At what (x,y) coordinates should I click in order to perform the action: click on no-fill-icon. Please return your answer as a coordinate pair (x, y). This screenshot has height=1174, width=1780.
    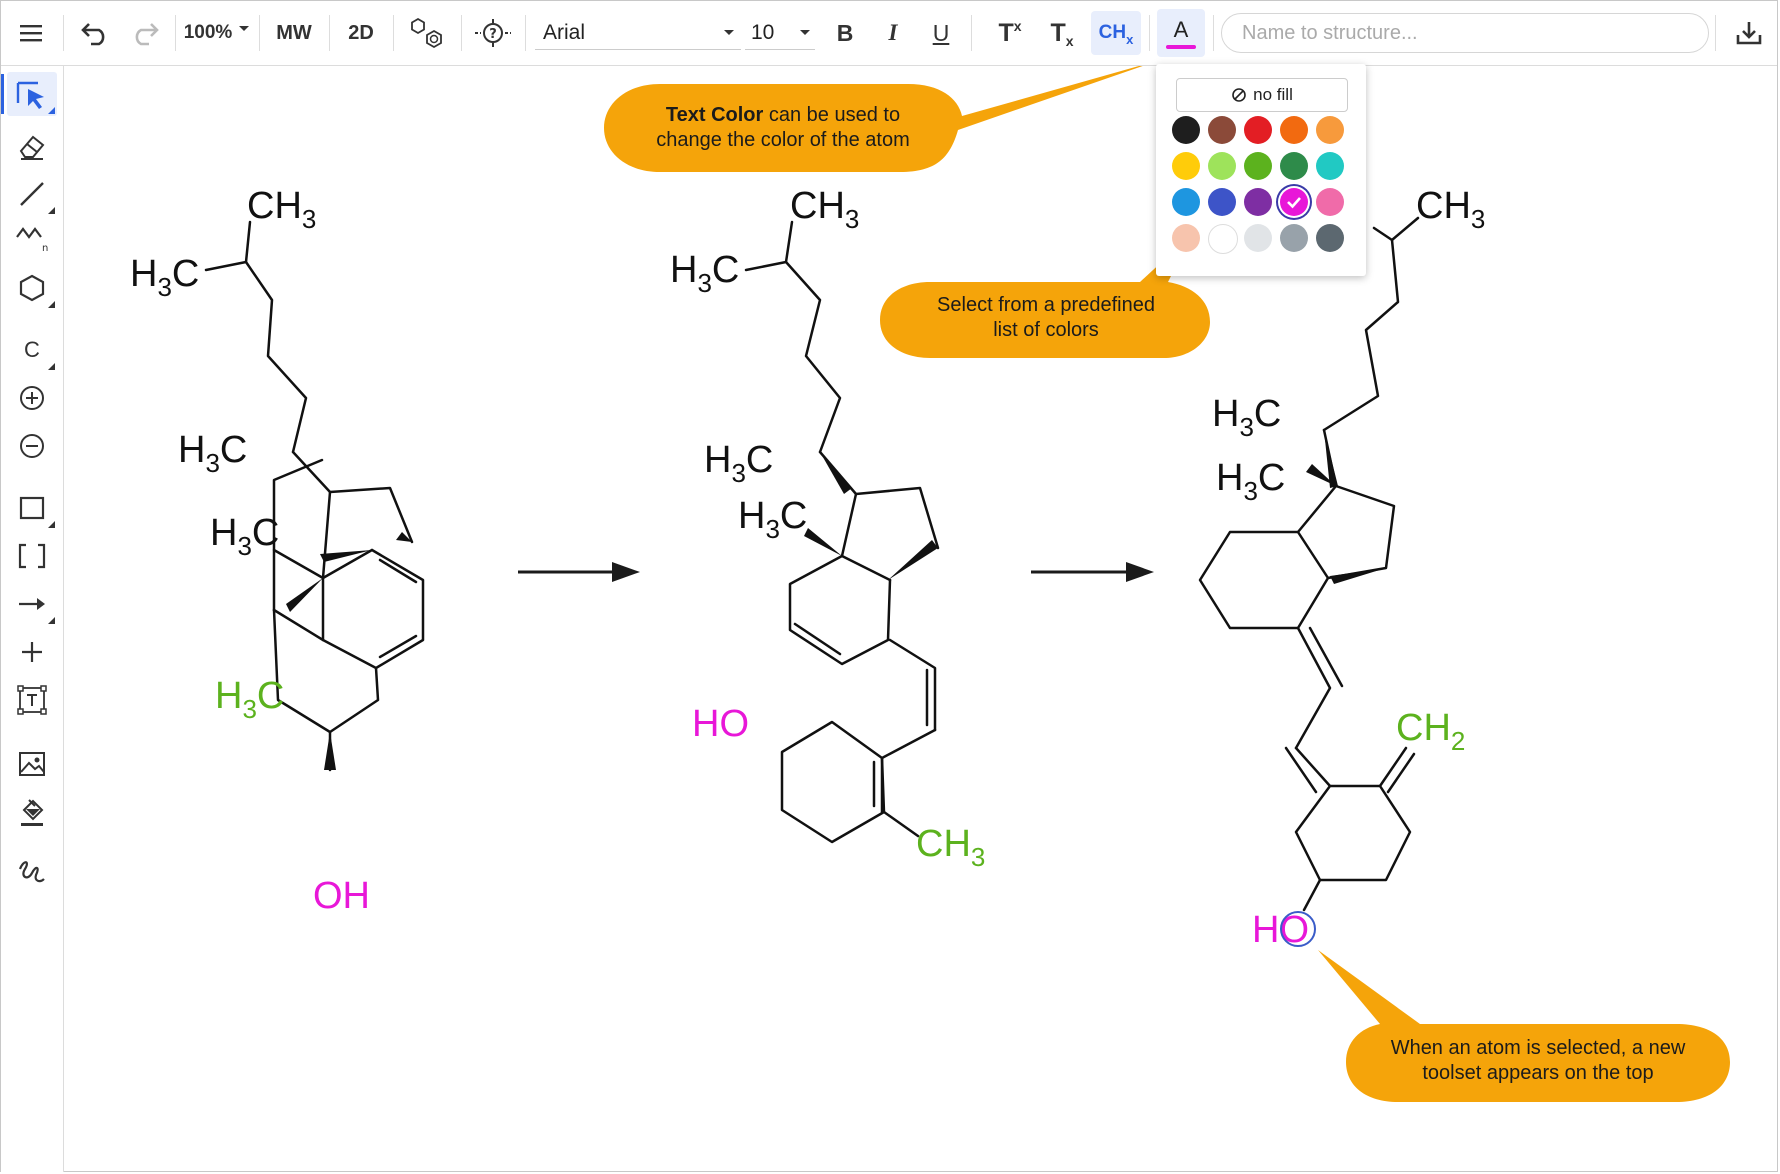
    Looking at the image, I should click on (1239, 95).